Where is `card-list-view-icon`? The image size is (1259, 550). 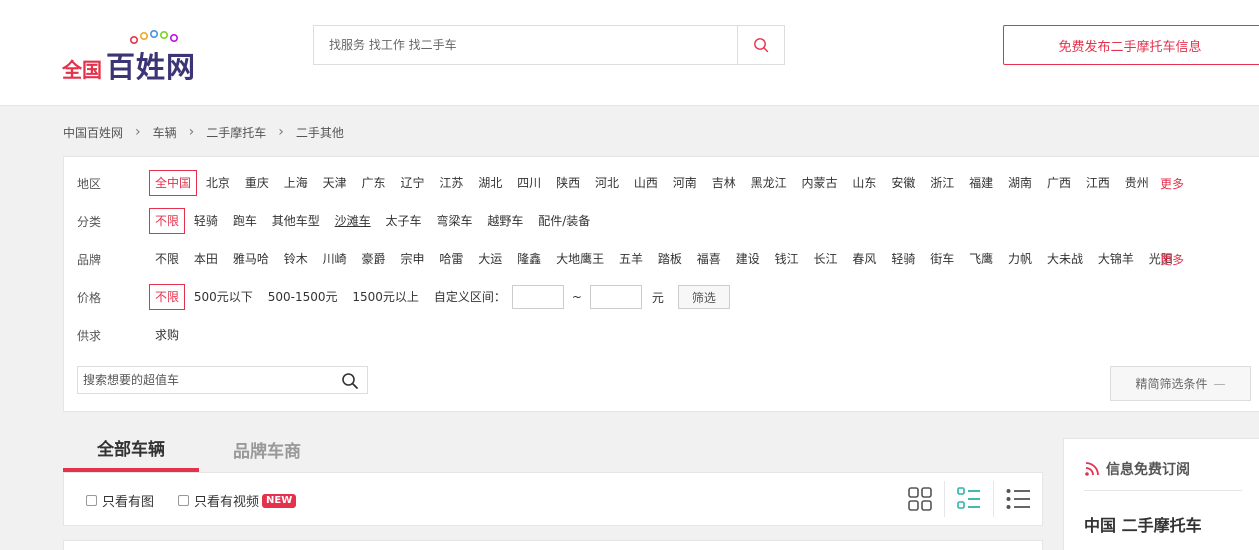 card-list-view-icon is located at coordinates (969, 499).